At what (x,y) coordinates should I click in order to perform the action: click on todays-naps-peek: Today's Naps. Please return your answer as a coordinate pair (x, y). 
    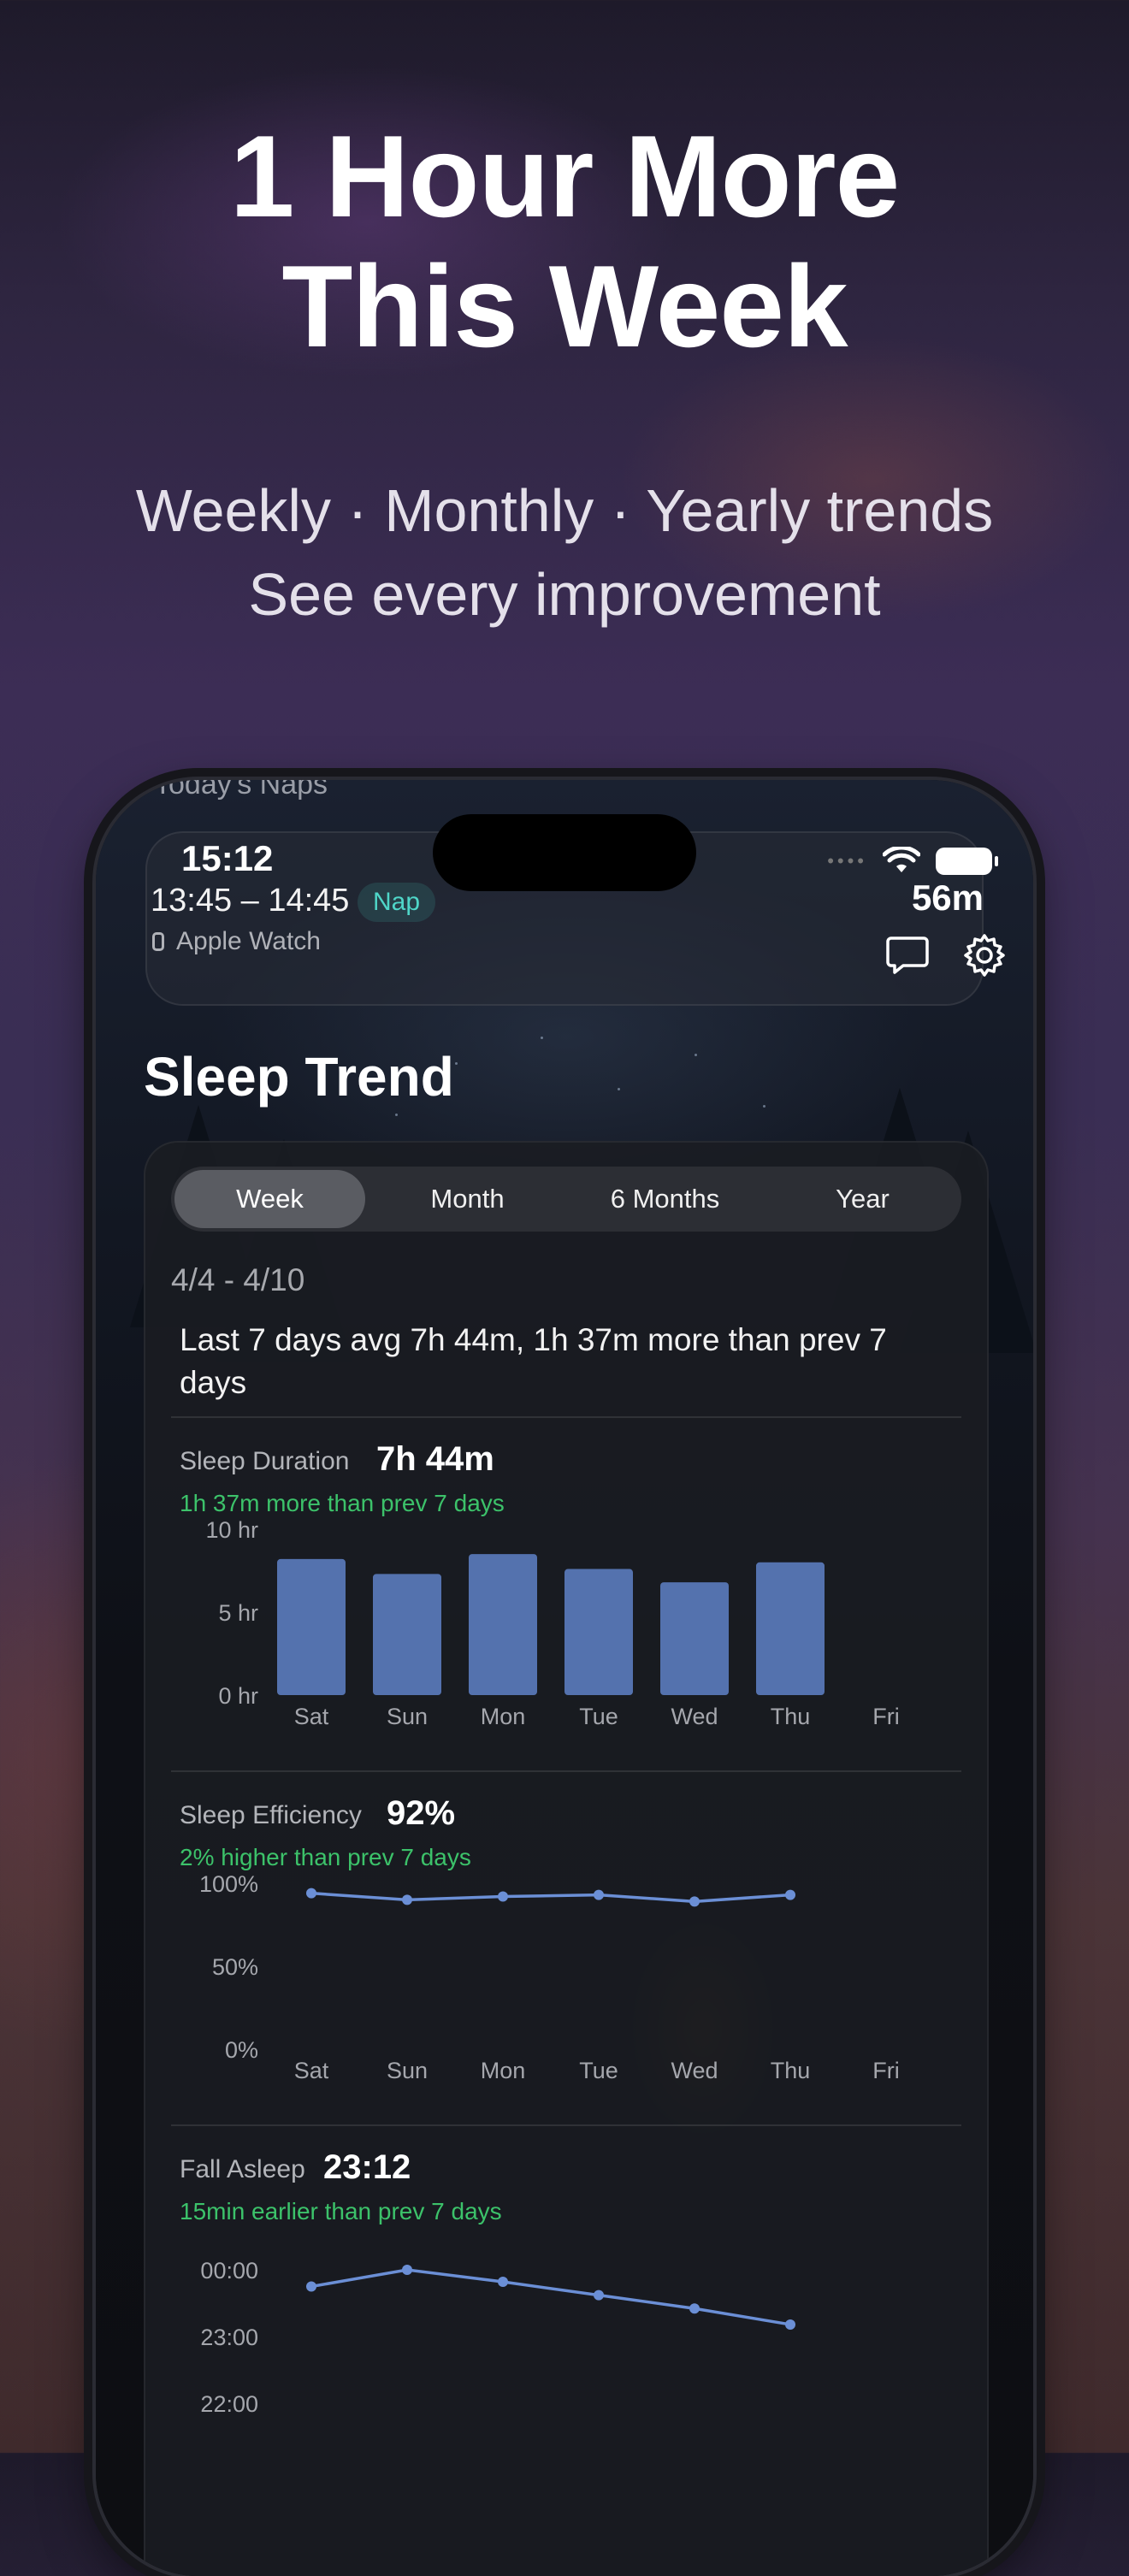
    Looking at the image, I should click on (241, 790).